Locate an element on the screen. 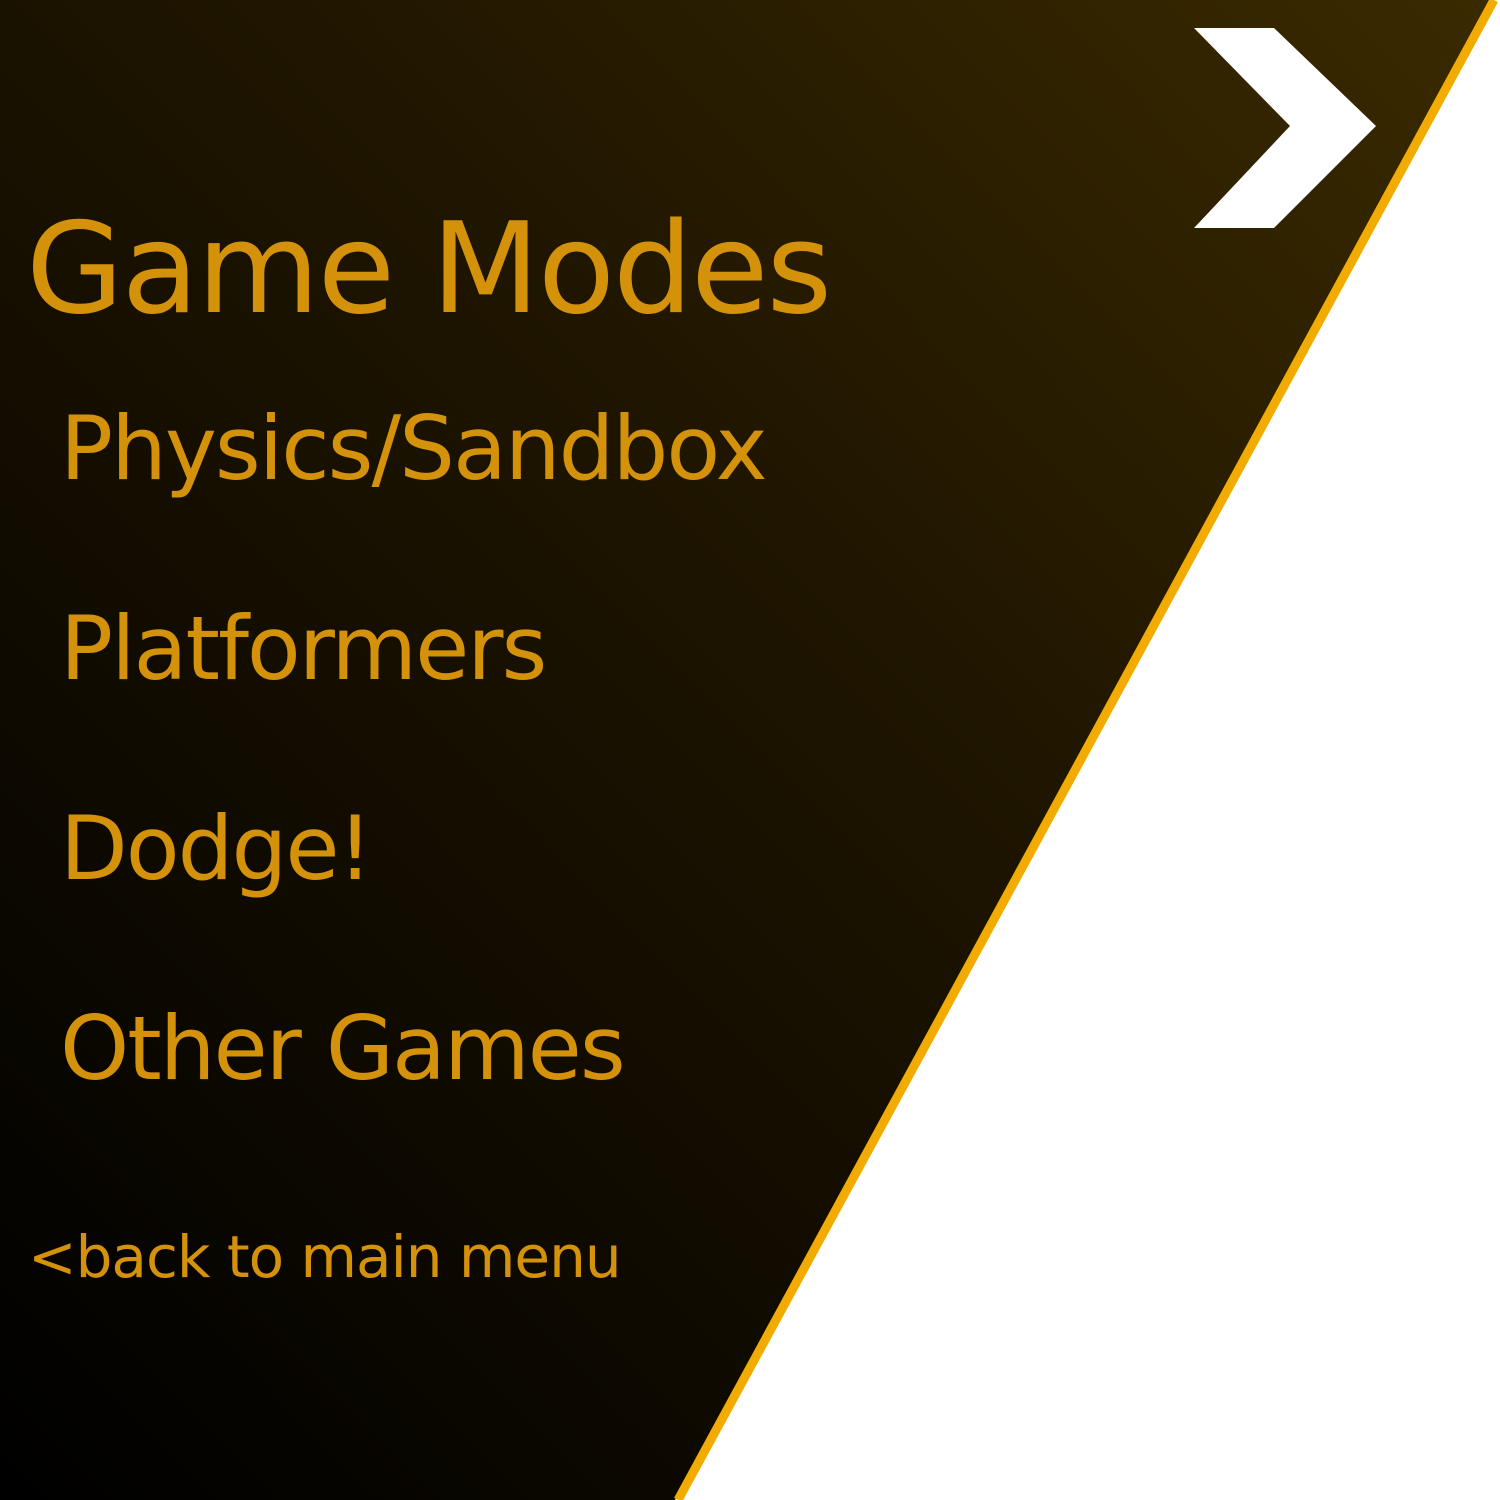  next-arrow-button is located at coordinates (1286, 130).